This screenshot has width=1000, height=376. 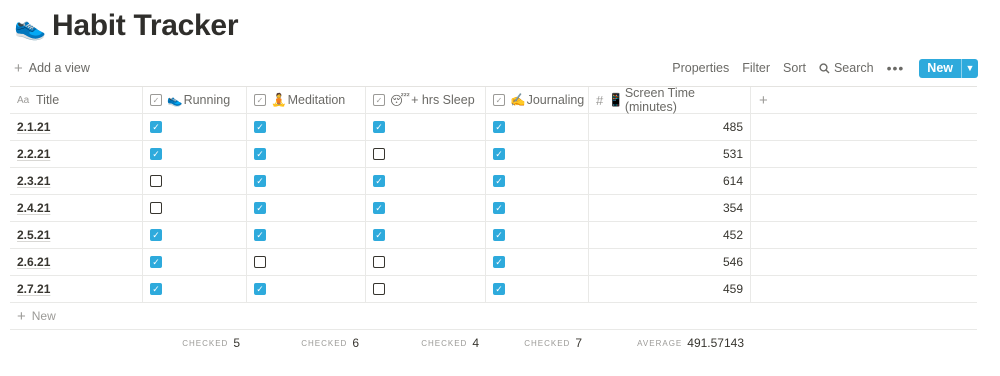 I want to click on screen-time-cell: 452, so click(x=670, y=235).